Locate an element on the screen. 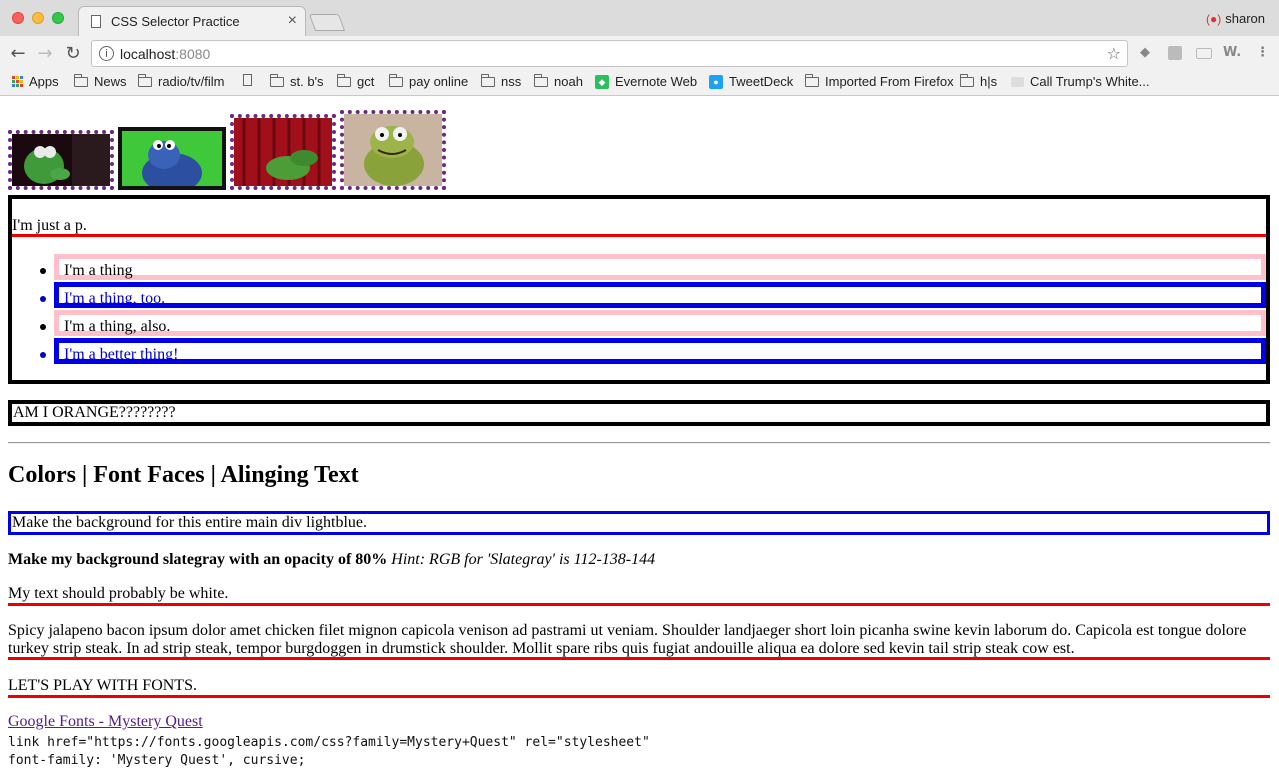 This screenshot has width=1279, height=775. info-icon: i is located at coordinates (106, 53).